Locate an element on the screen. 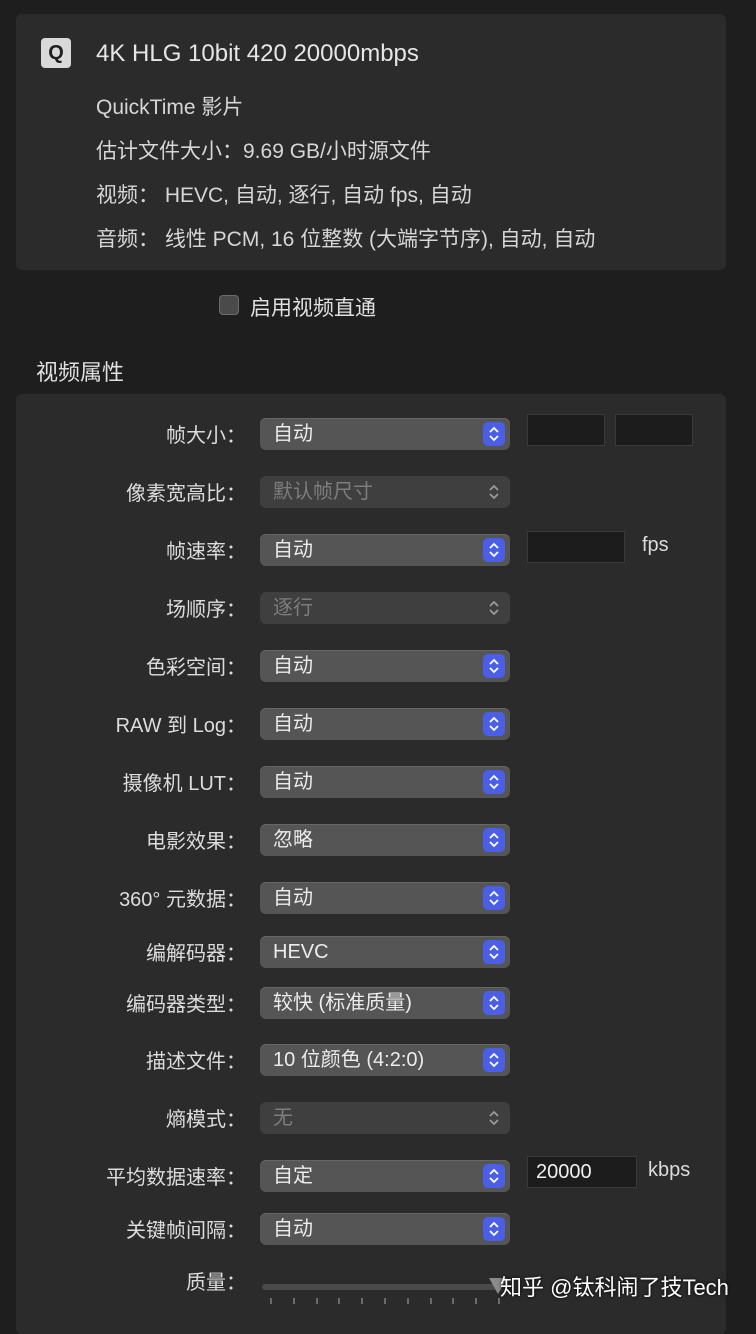 The height and width of the screenshot is (1334, 756). row-popup-button: 默认帧尺寸 is located at coordinates (385, 492).